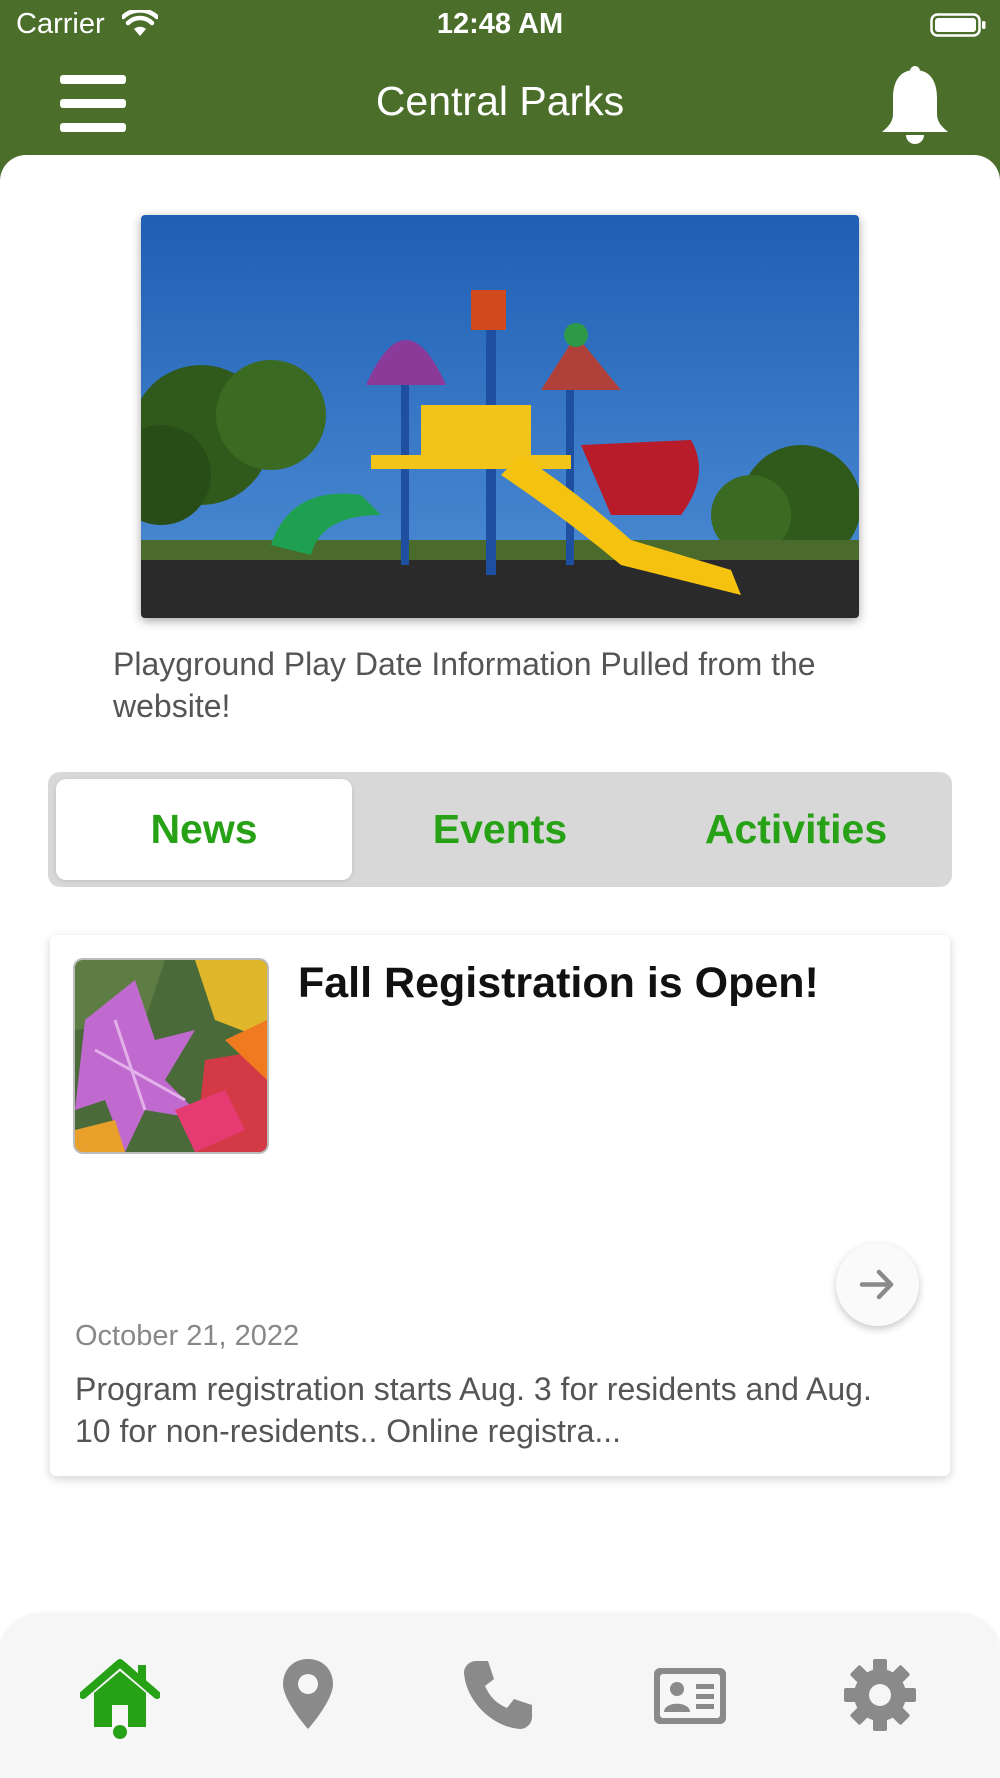 The width and height of the screenshot is (1000, 1778). I want to click on battery-icon, so click(958, 25).